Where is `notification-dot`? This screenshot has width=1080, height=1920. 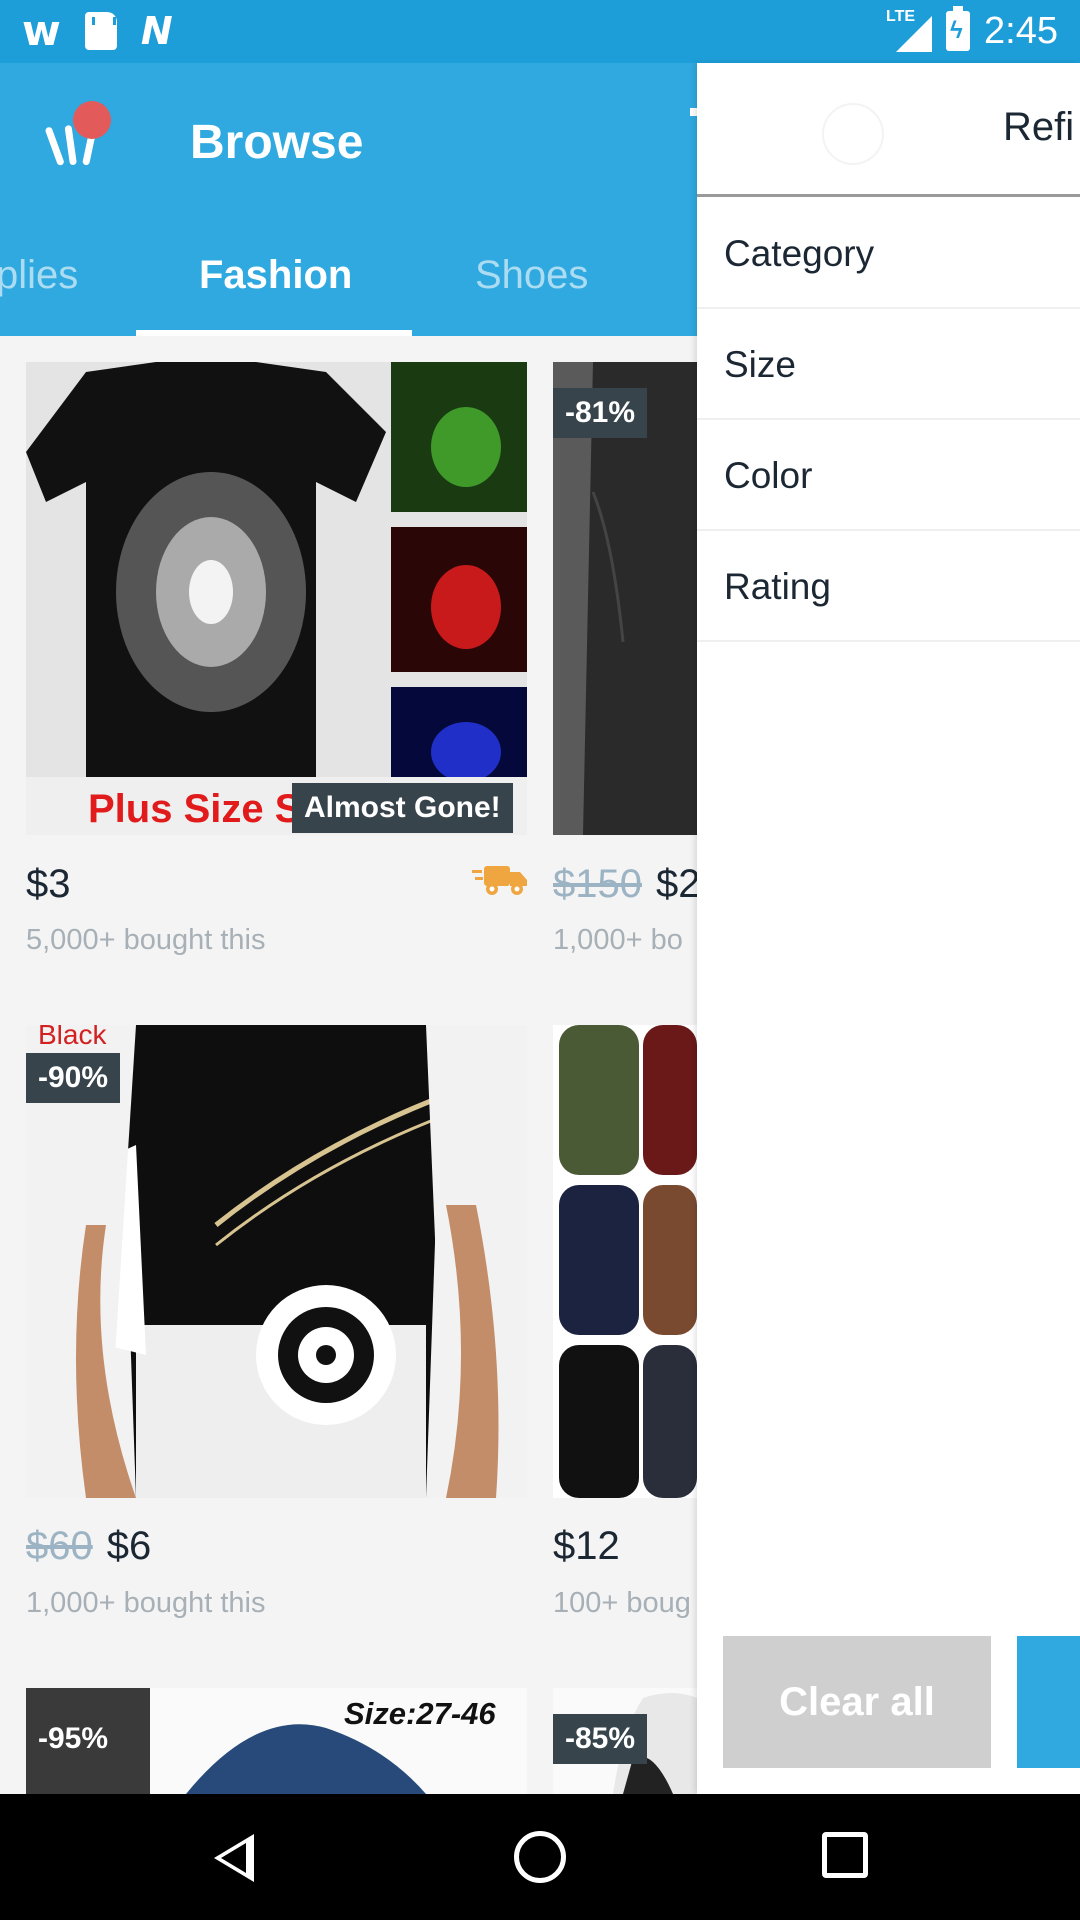 notification-dot is located at coordinates (92, 120).